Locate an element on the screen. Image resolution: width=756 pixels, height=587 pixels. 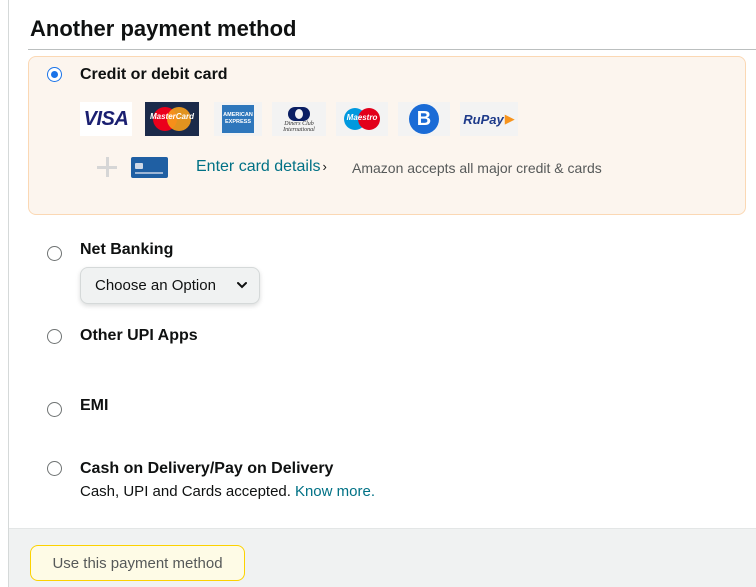
card-acceptance-note: Amazon accepts all major credit & cards is located at coordinates (477, 168).